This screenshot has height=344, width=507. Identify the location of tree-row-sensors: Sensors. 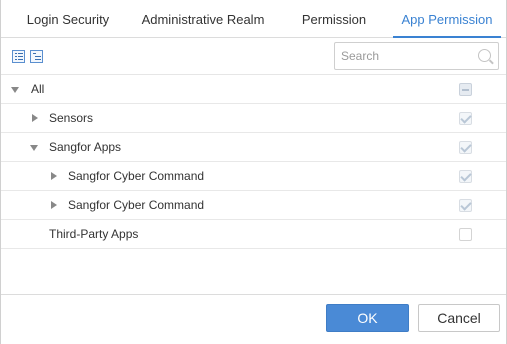
(253, 118).